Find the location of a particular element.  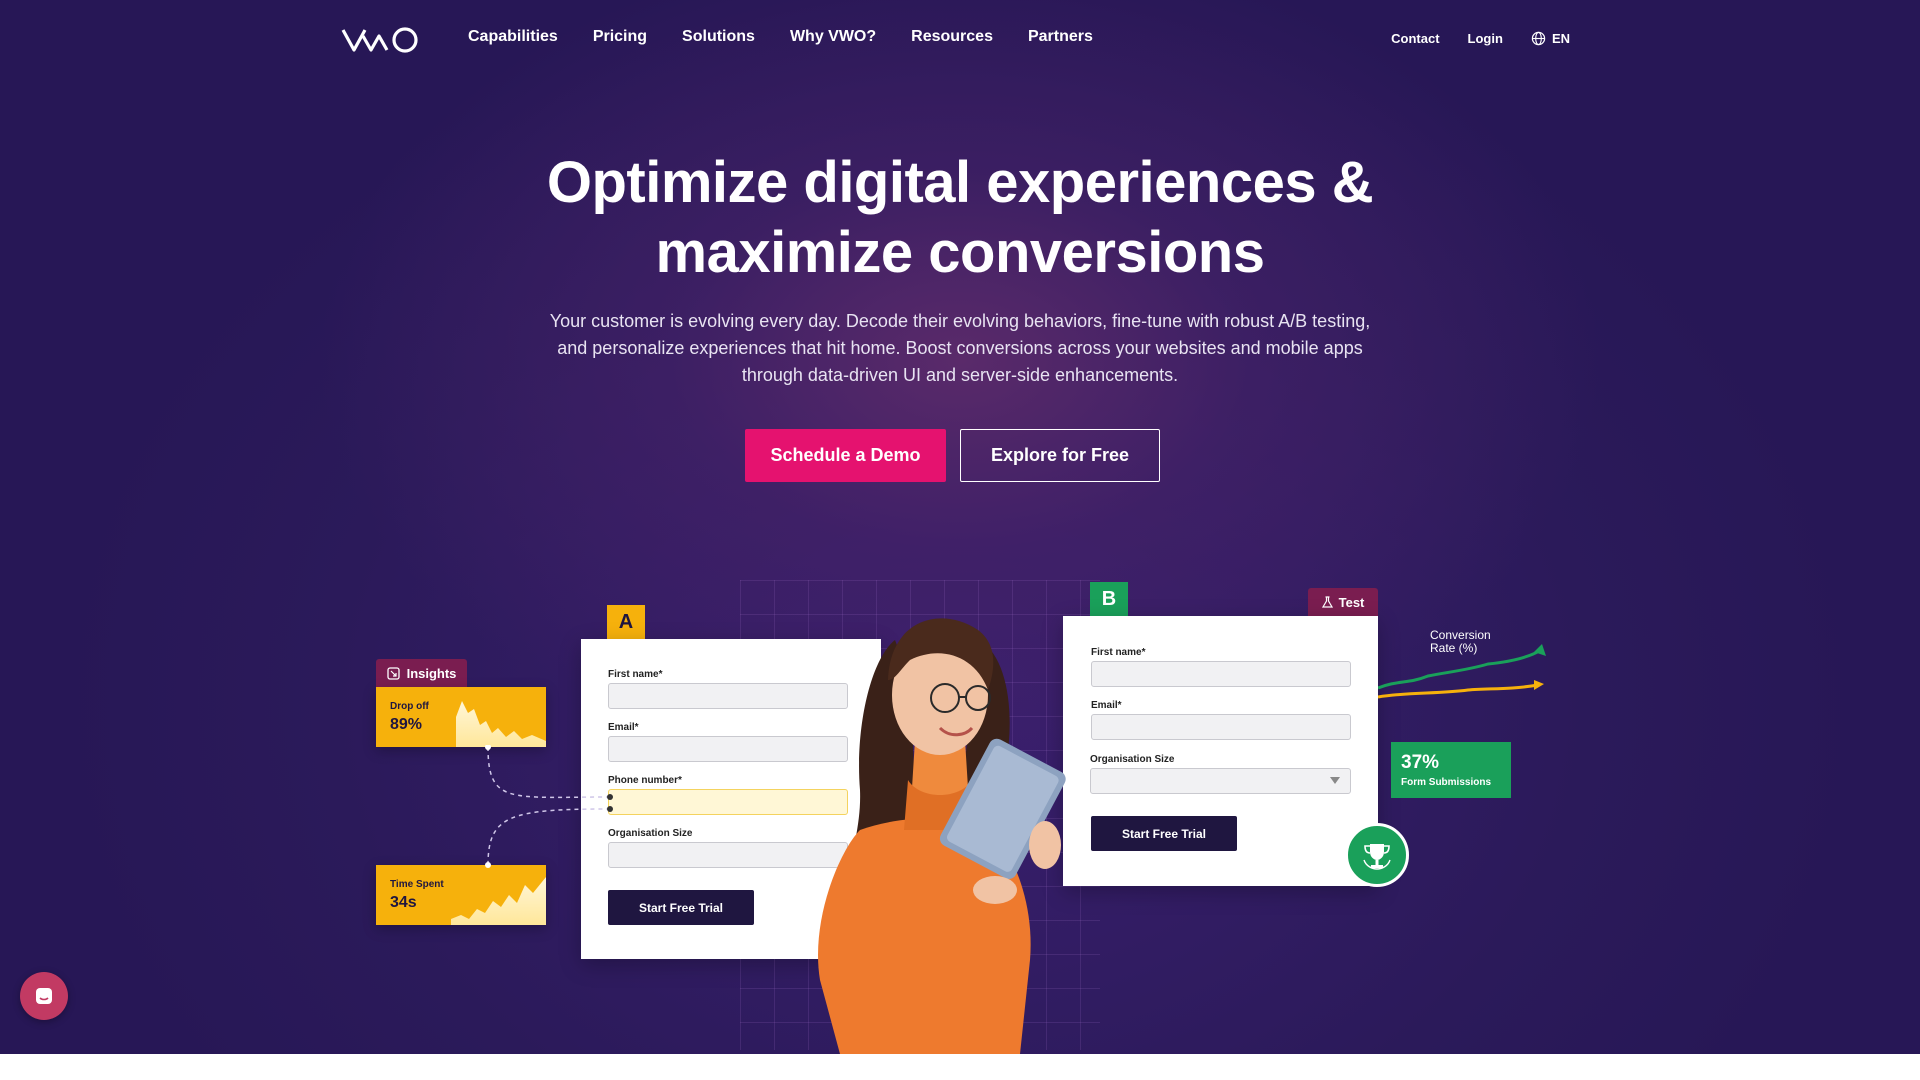

winner-badge is located at coordinates (1377, 855).